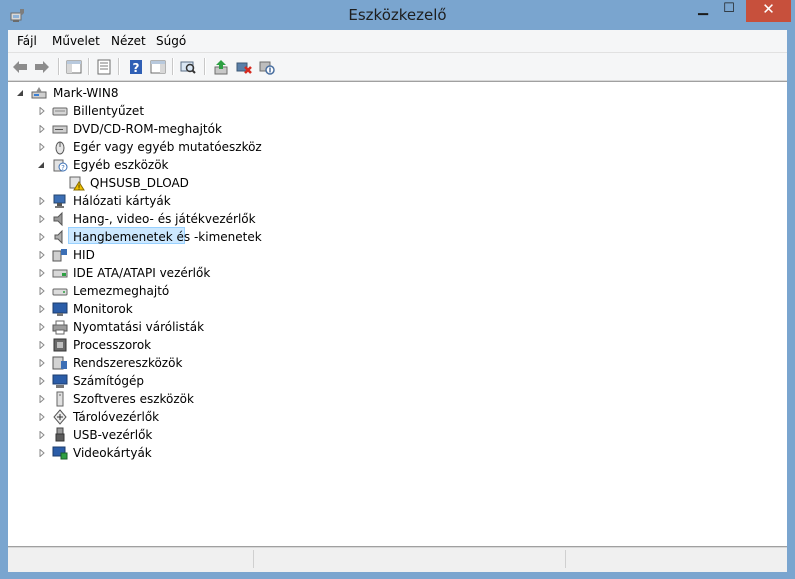 The width and height of the screenshot is (795, 579). Describe the element at coordinates (183, 381) in the screenshot. I see `tree-category-node: Számítógép` at that location.